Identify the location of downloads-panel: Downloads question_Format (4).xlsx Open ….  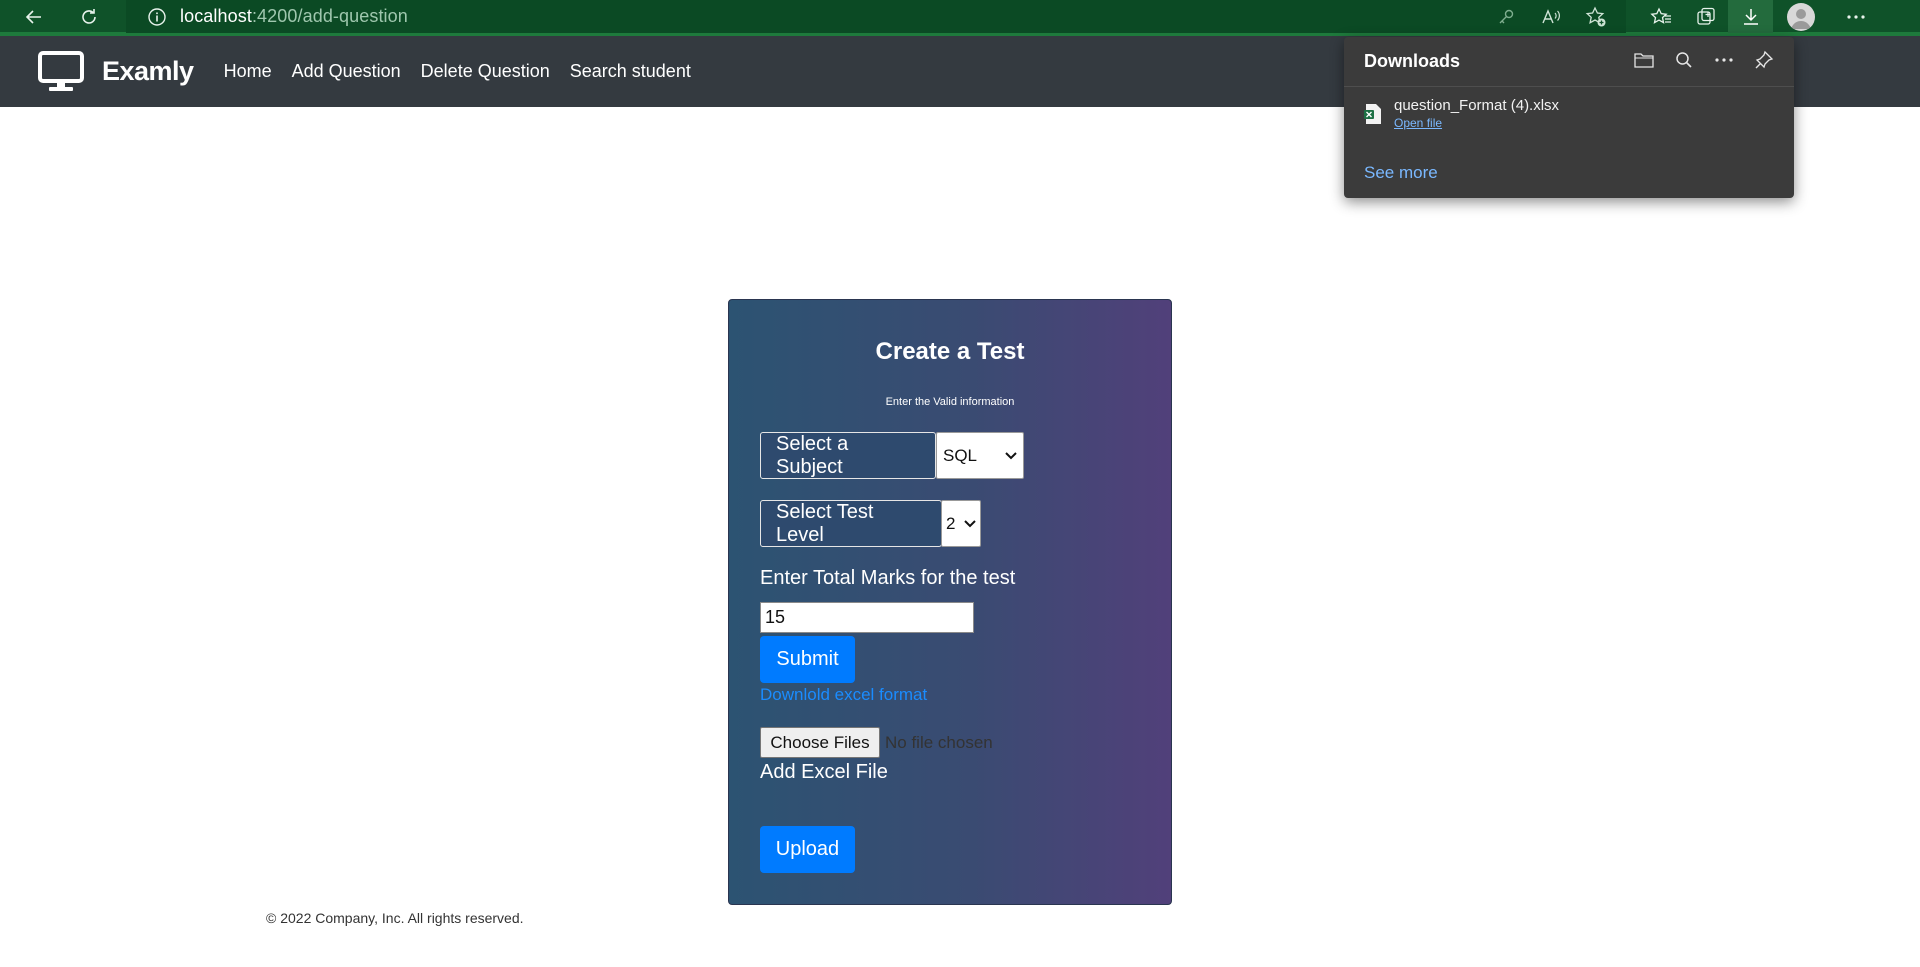
(1569, 117).